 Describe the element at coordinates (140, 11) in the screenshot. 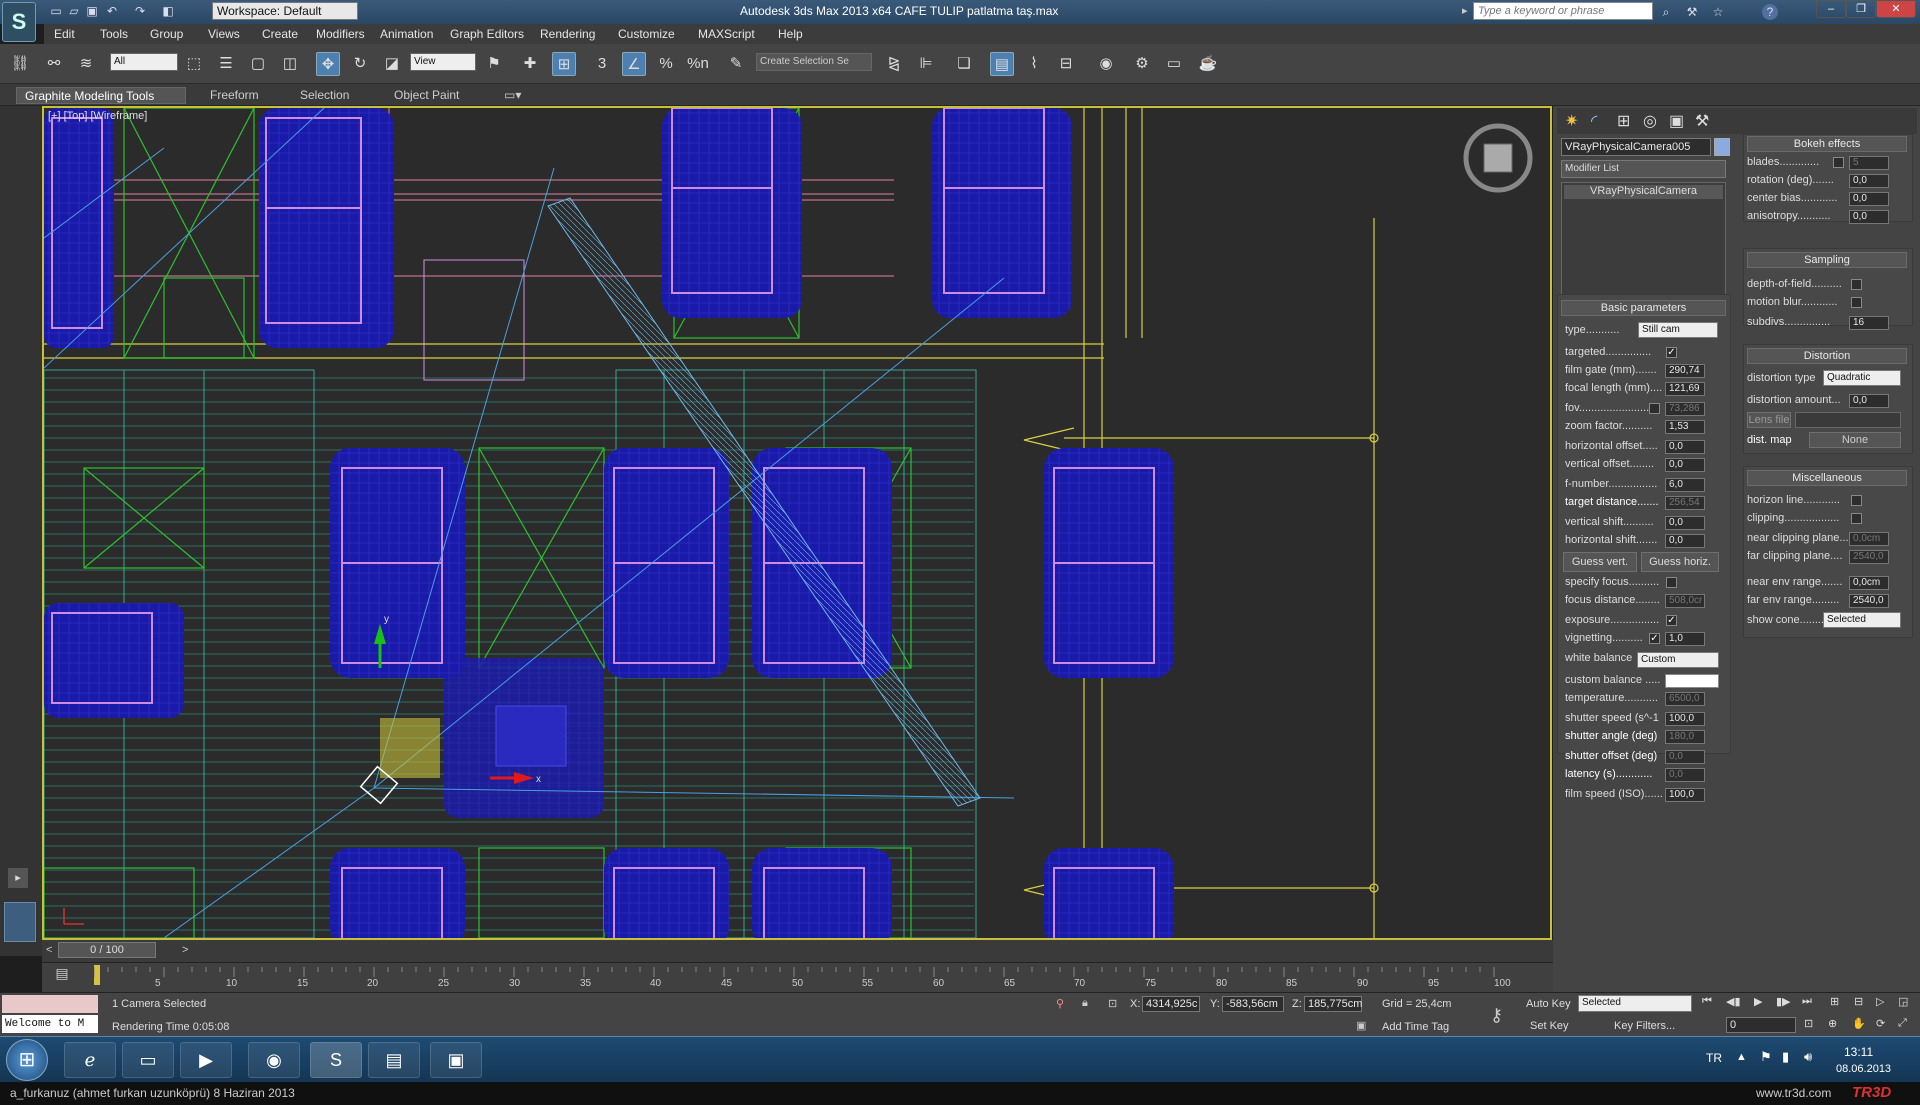

I see `redo-icon: ↷` at that location.